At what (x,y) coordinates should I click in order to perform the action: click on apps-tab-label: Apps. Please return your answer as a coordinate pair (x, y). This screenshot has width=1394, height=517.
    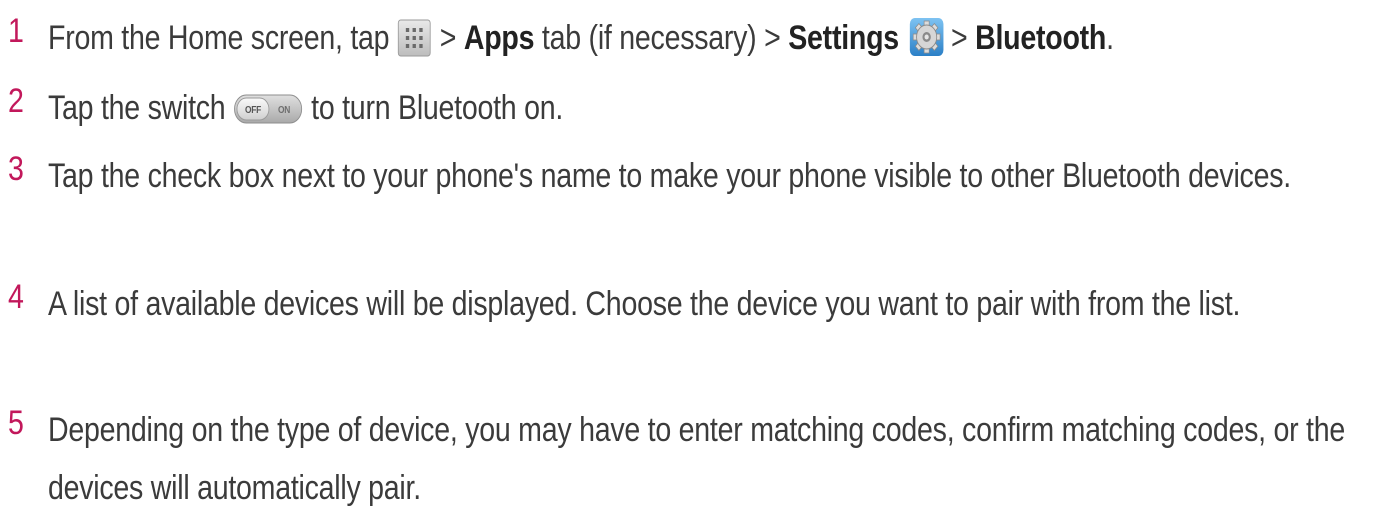
    Looking at the image, I should click on (499, 38).